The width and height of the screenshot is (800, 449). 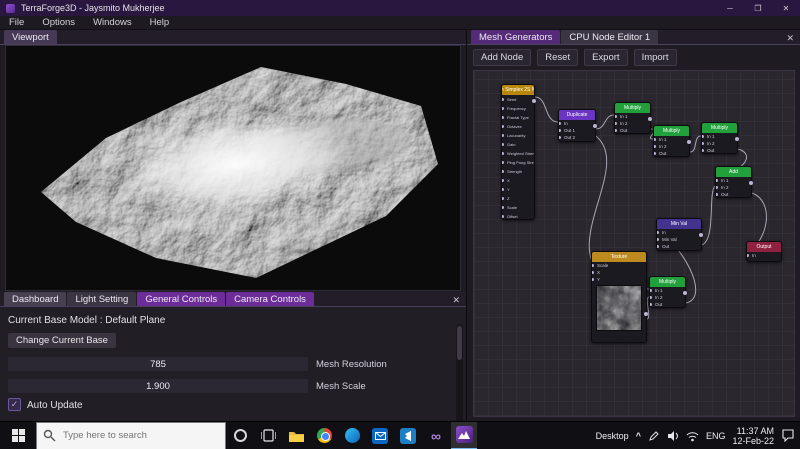 I want to click on tab-light-setting: Light Setting, so click(x=102, y=299).